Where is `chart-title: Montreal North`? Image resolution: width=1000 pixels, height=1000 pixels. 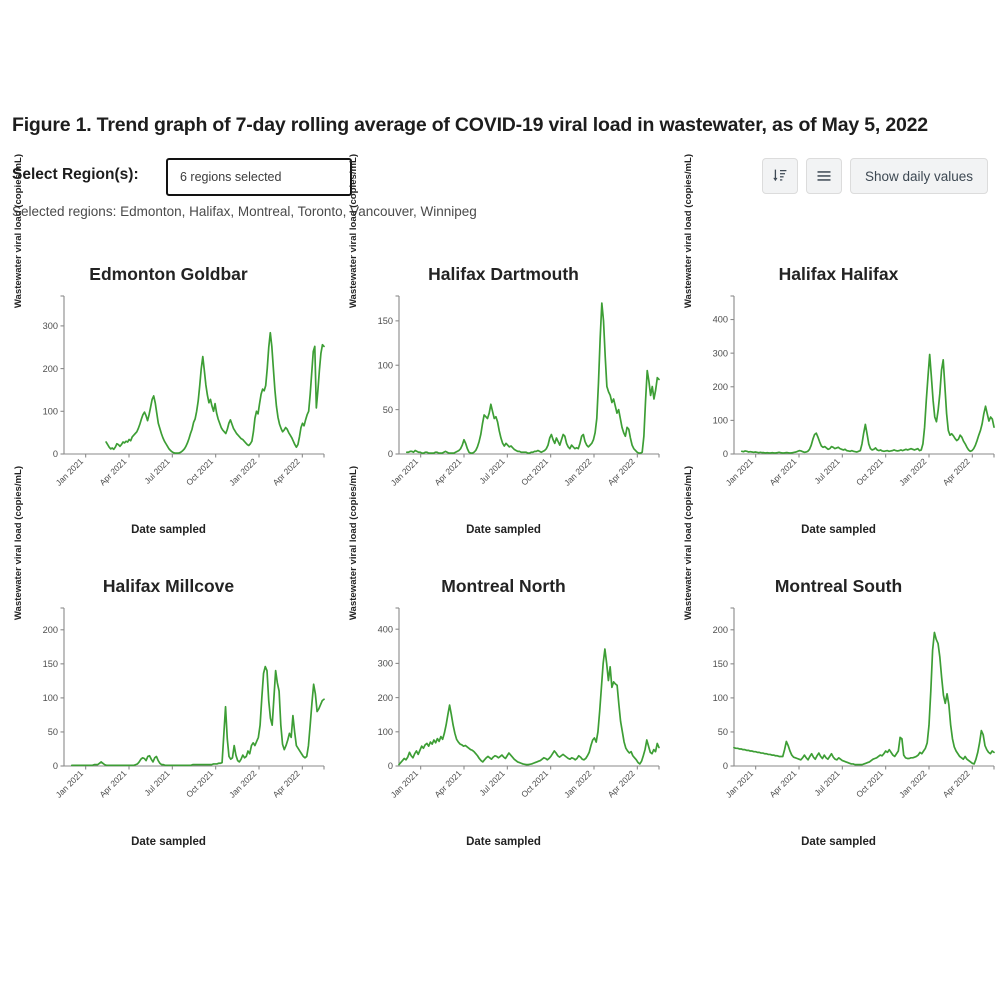
chart-title: Montreal North is located at coordinates (503, 586).